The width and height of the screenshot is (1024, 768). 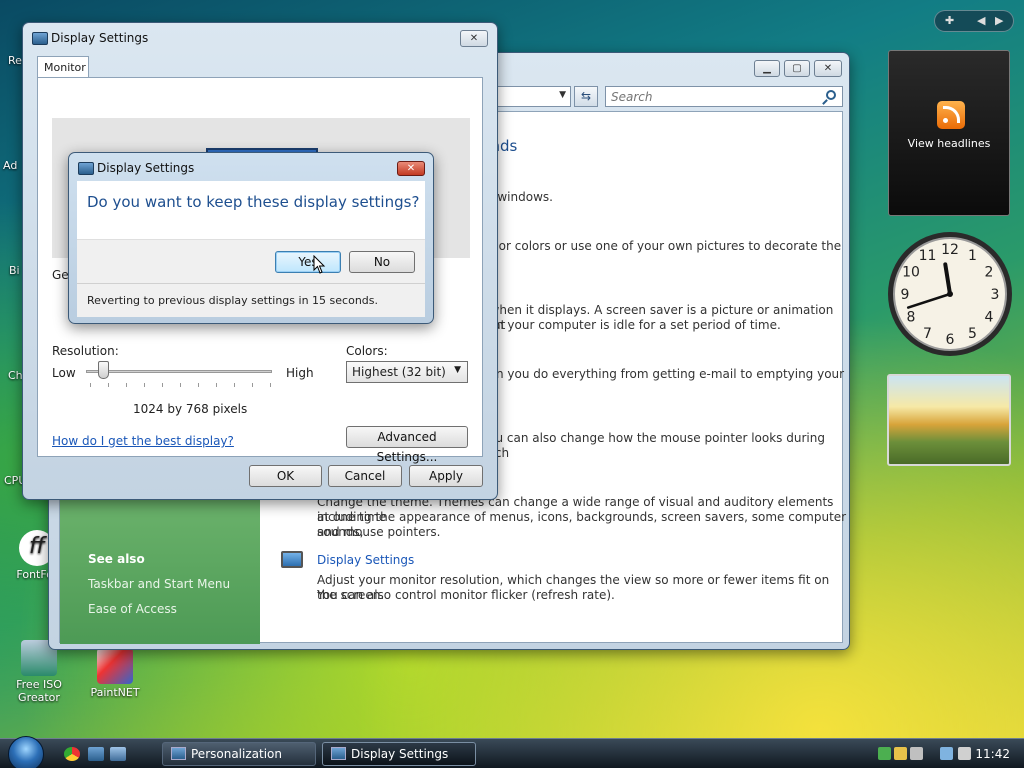 What do you see at coordinates (178, 753) in the screenshot?
I see `personalization-icon` at bounding box center [178, 753].